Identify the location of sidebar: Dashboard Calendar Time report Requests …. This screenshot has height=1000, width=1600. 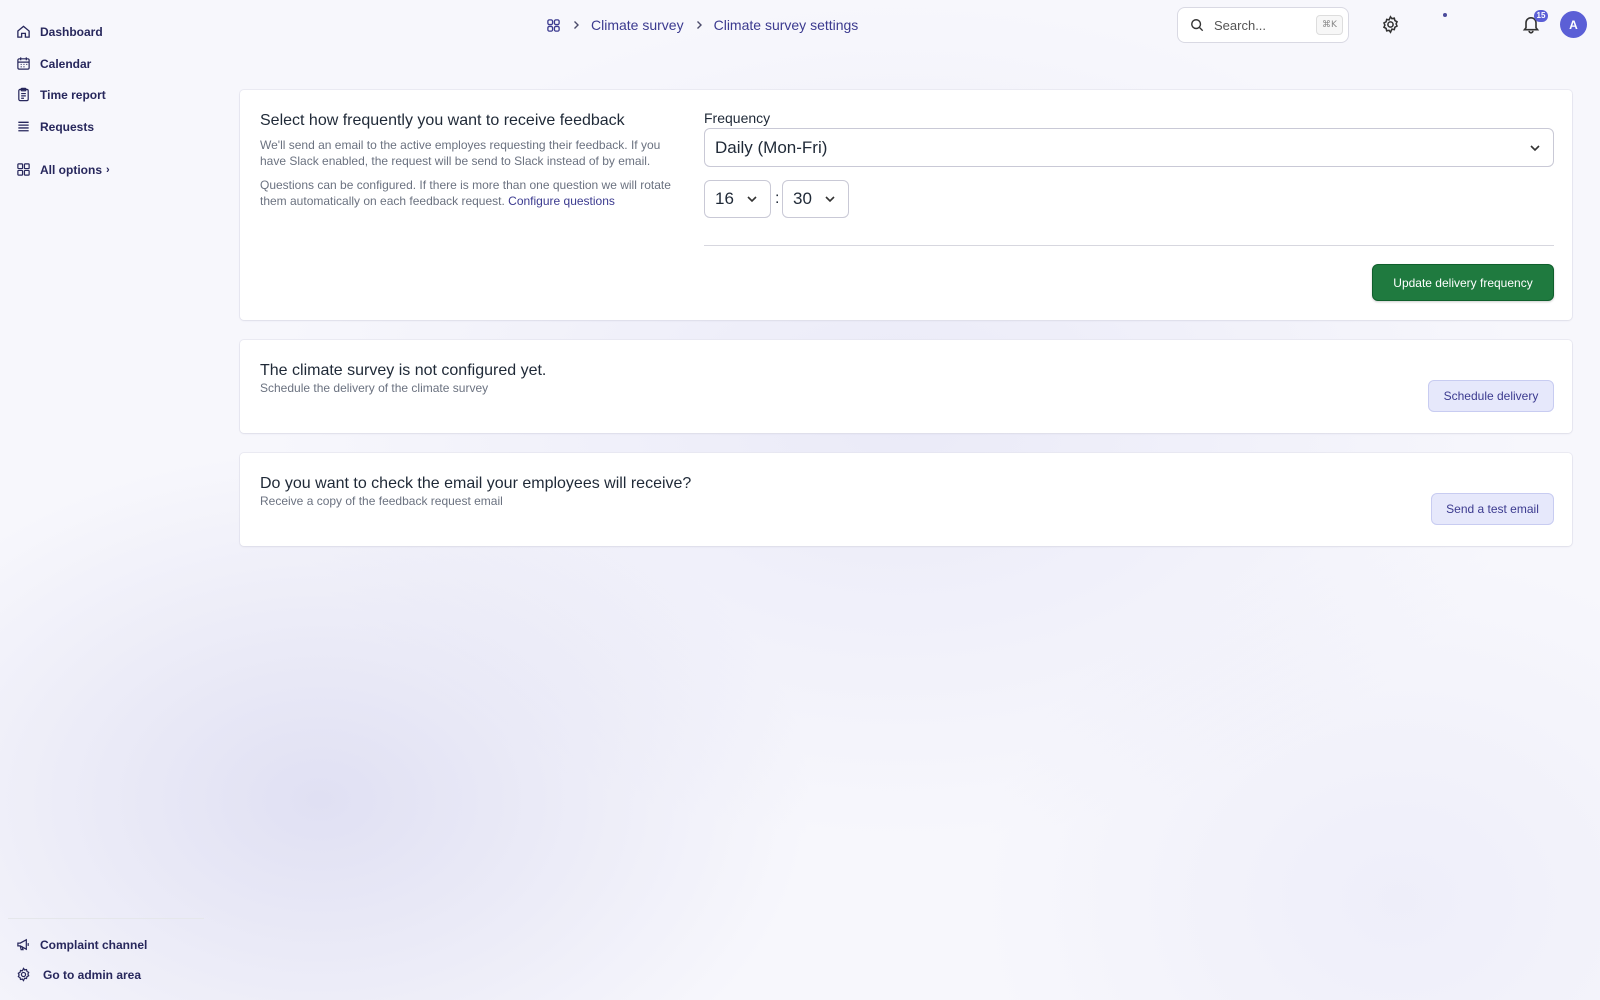
(105, 500).